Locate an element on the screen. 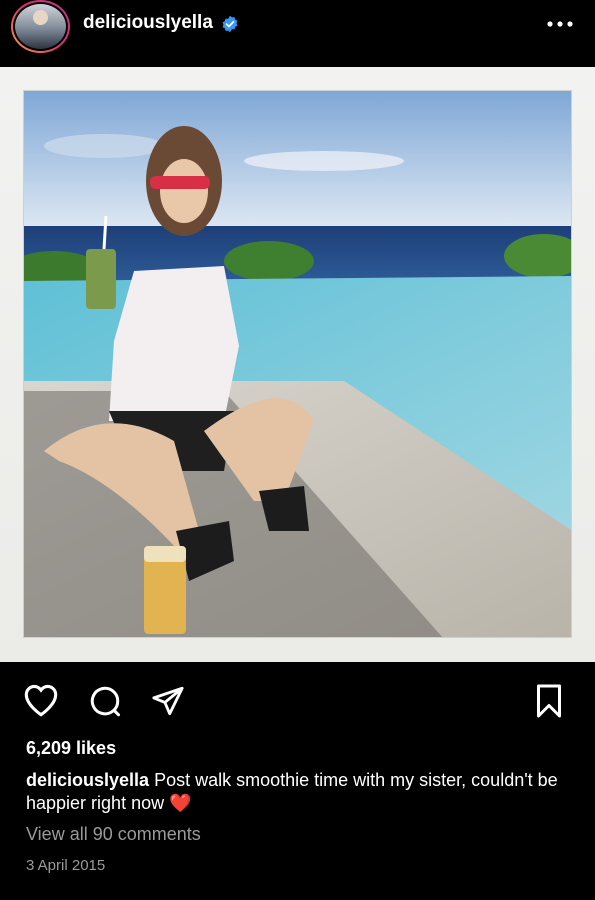  view-comments-link: View all 90 comments is located at coordinates (113, 834).